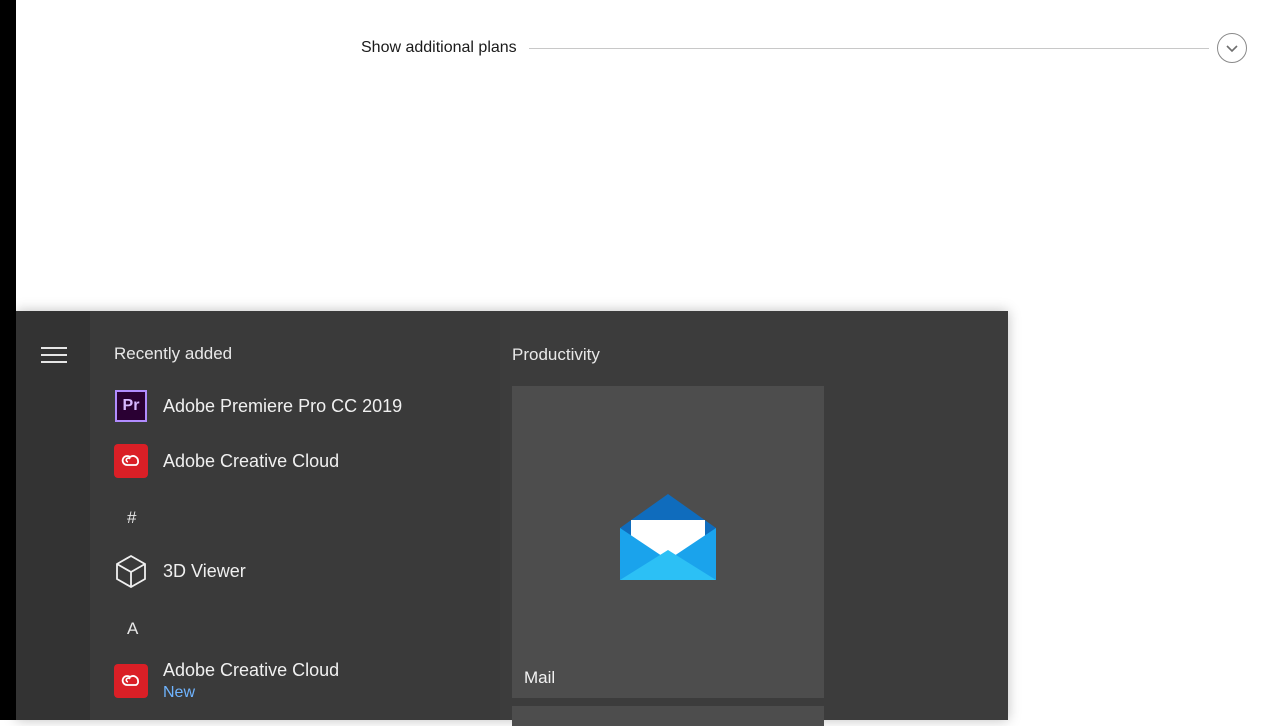 The width and height of the screenshot is (1280, 726). Describe the element at coordinates (304, 571) in the screenshot. I see `app-item-3d-viewer: 3D Viewer` at that location.